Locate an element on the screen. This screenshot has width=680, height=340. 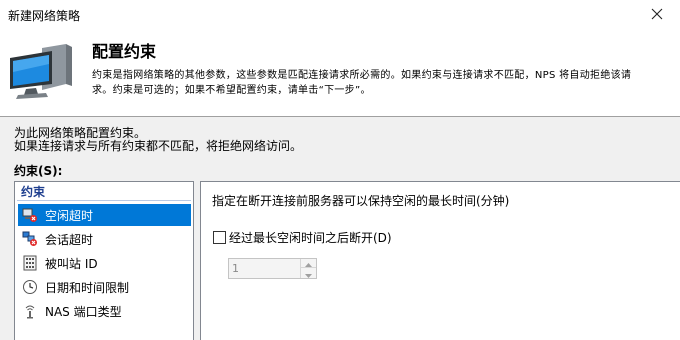
idle-timeout-icon is located at coordinates (30, 215).